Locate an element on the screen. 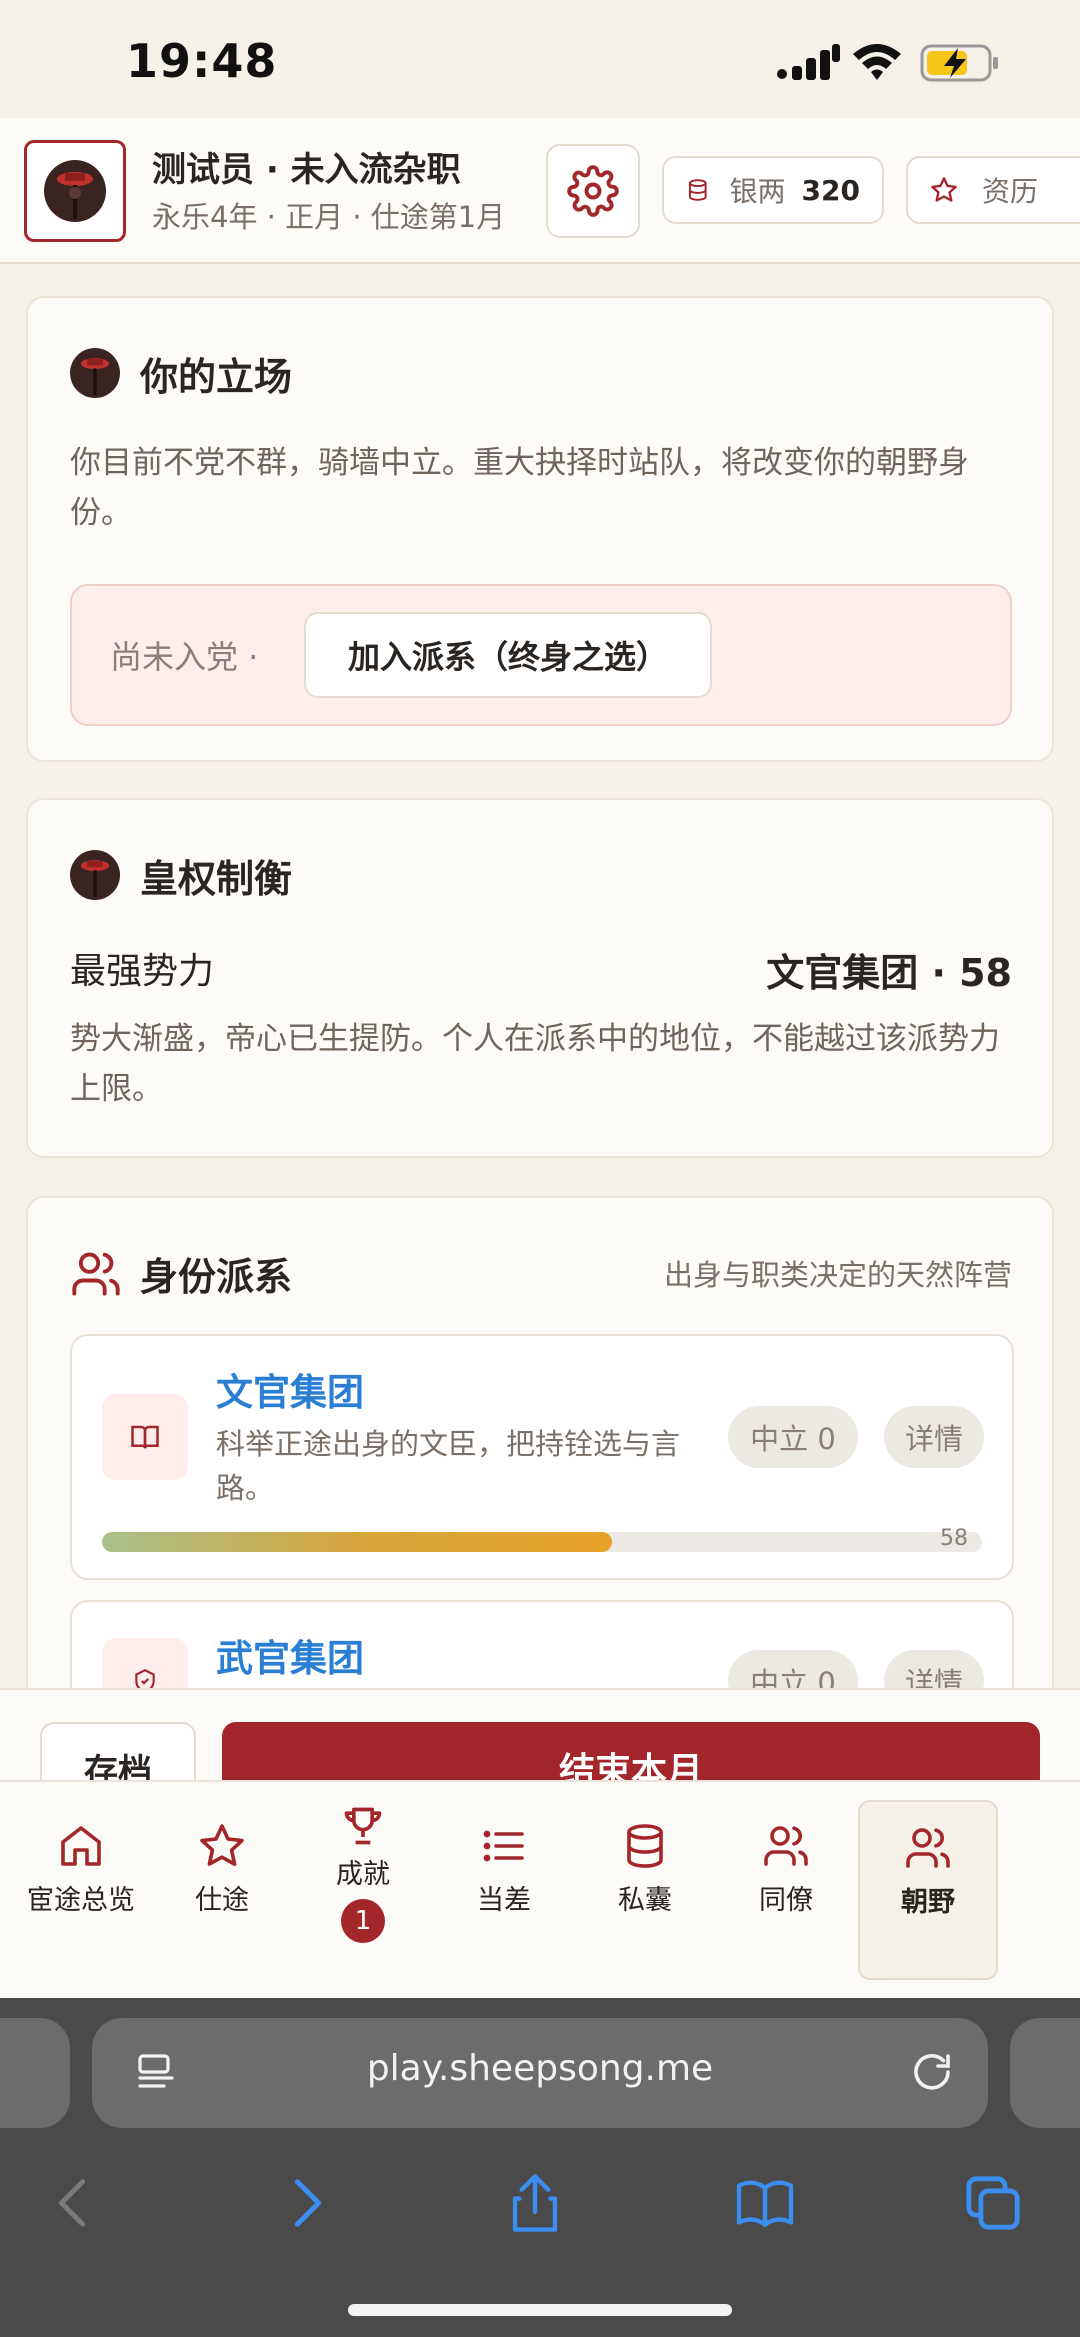 This screenshot has width=1080, height=2337. wifi-icon is located at coordinates (877, 62).